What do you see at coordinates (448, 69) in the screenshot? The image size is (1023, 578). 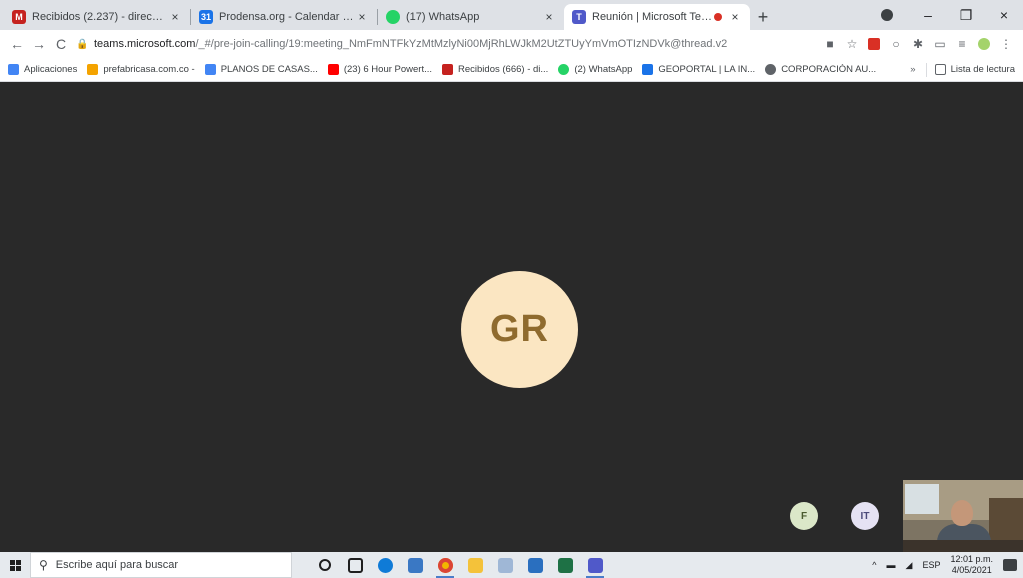 I see `gmail-icon` at bounding box center [448, 69].